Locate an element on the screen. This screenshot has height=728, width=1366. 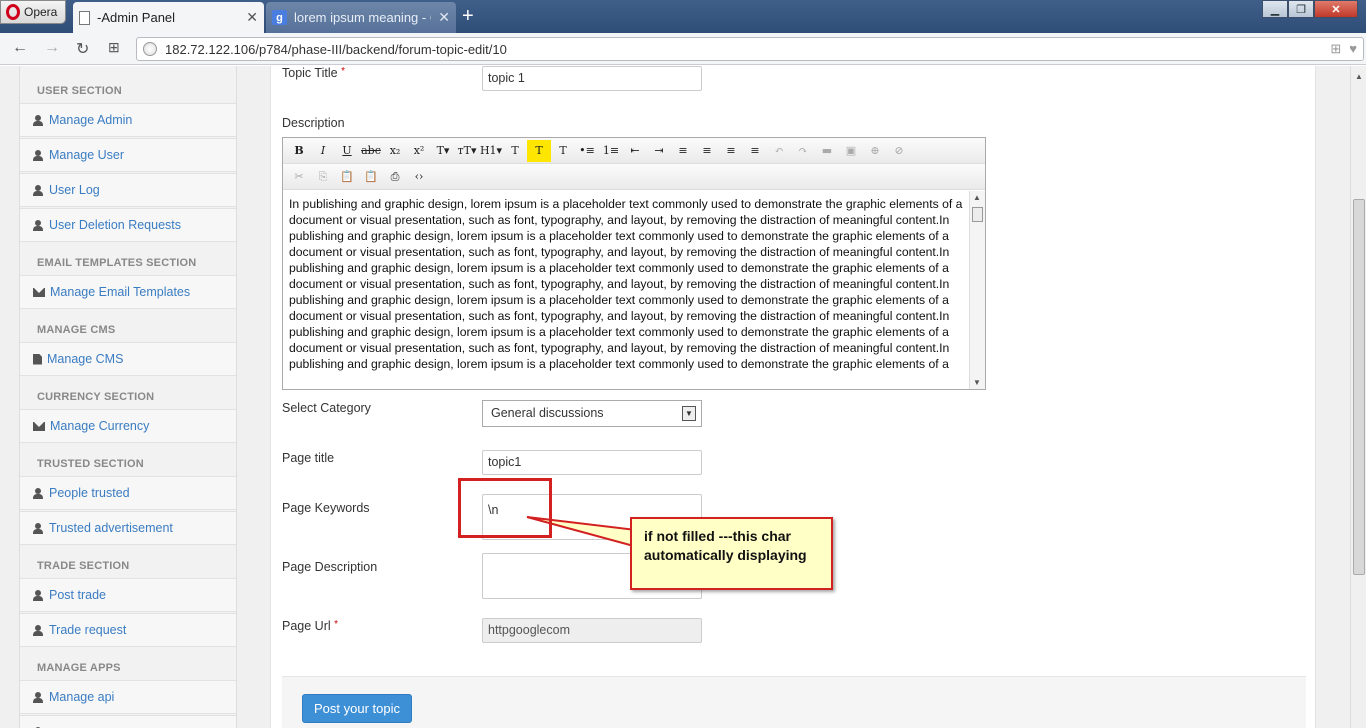
tab-title: lorem ipsum meaning - Go is located at coordinates (362, 17).